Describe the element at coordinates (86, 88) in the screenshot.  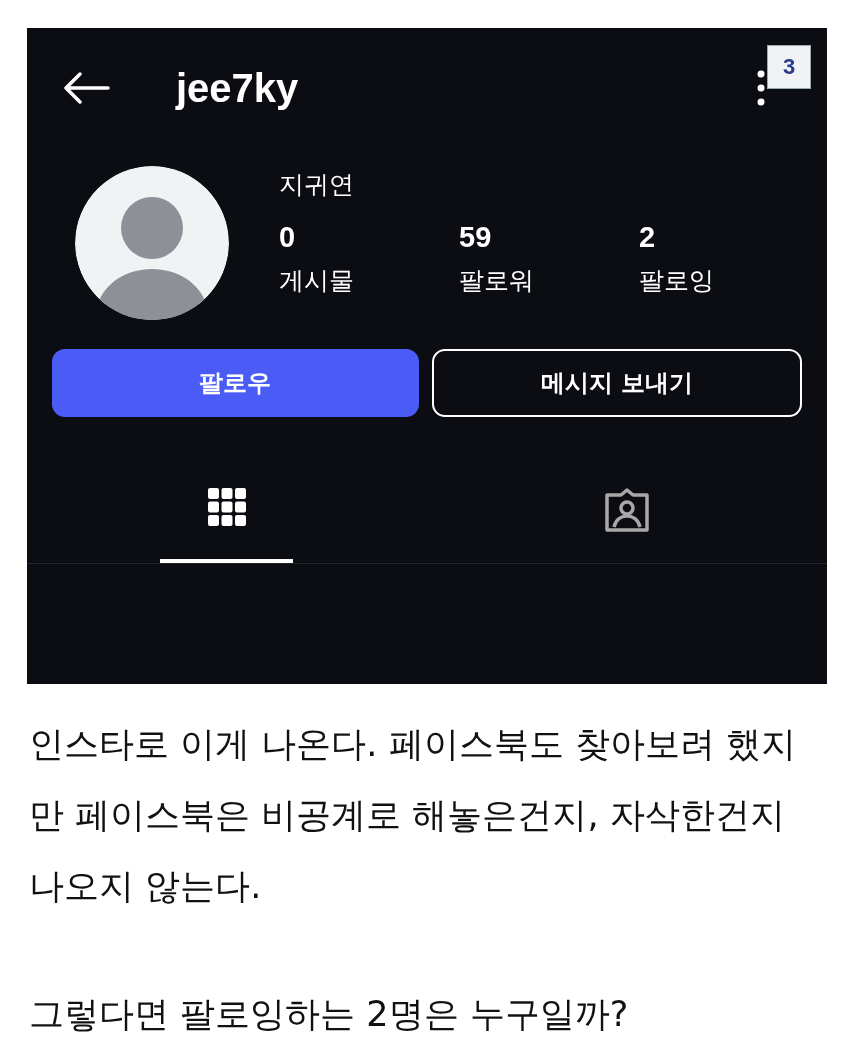
I see `back-arrow-icon` at that location.